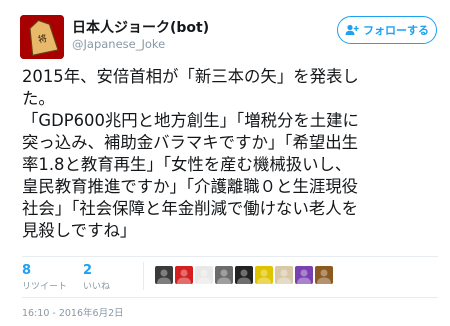  What do you see at coordinates (88, 270) in the screenshot?
I see `like-count: 2` at bounding box center [88, 270].